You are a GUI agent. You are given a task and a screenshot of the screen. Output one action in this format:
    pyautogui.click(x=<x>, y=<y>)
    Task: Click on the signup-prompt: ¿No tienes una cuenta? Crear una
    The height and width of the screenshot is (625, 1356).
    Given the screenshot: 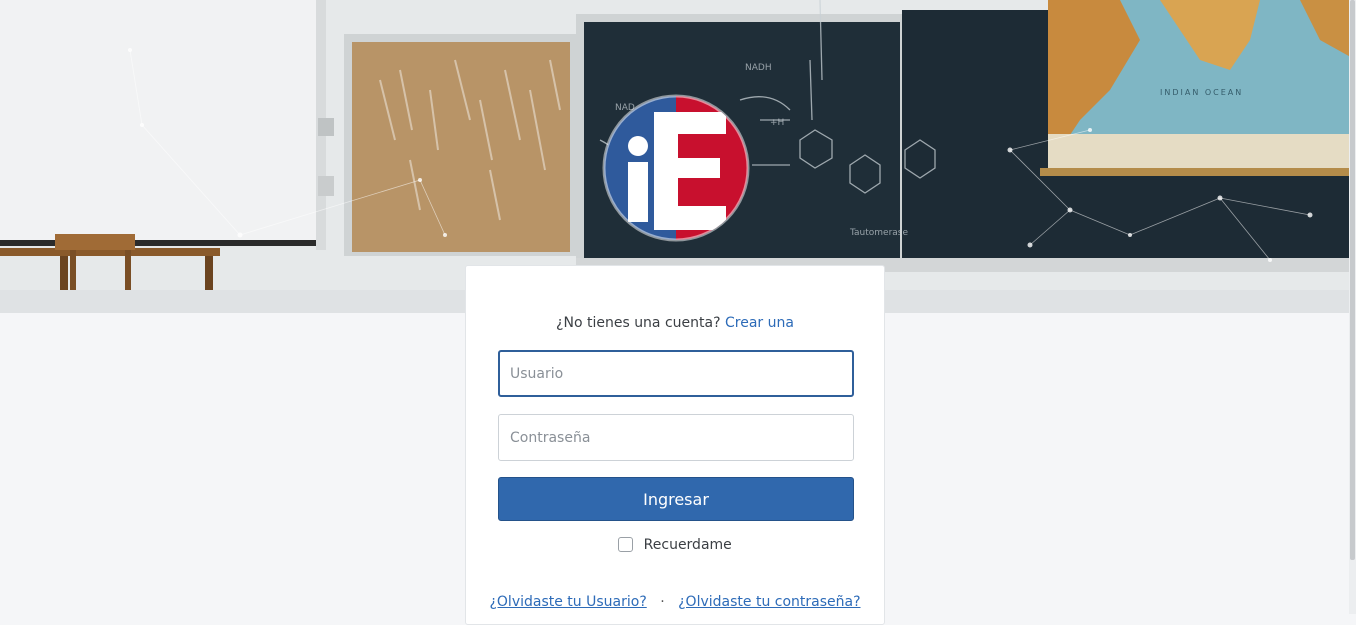 What is the action you would take?
    pyautogui.click(x=675, y=323)
    